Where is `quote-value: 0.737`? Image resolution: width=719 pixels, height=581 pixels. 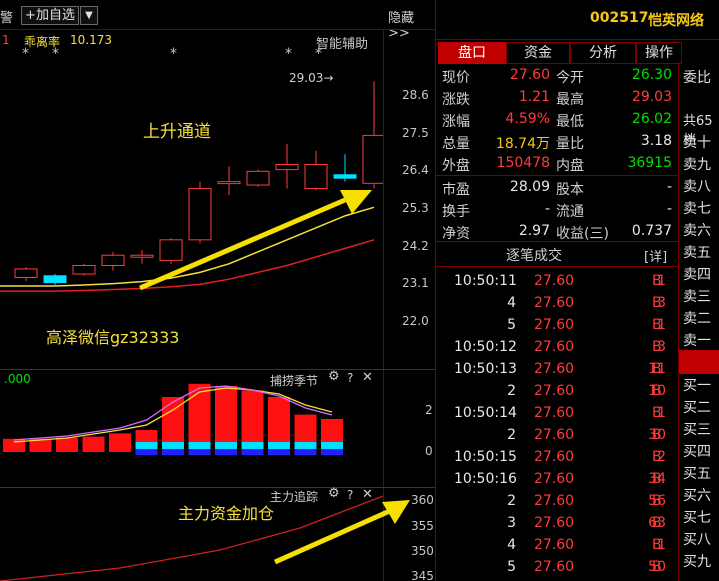 quote-value: 0.737 is located at coordinates (651, 231).